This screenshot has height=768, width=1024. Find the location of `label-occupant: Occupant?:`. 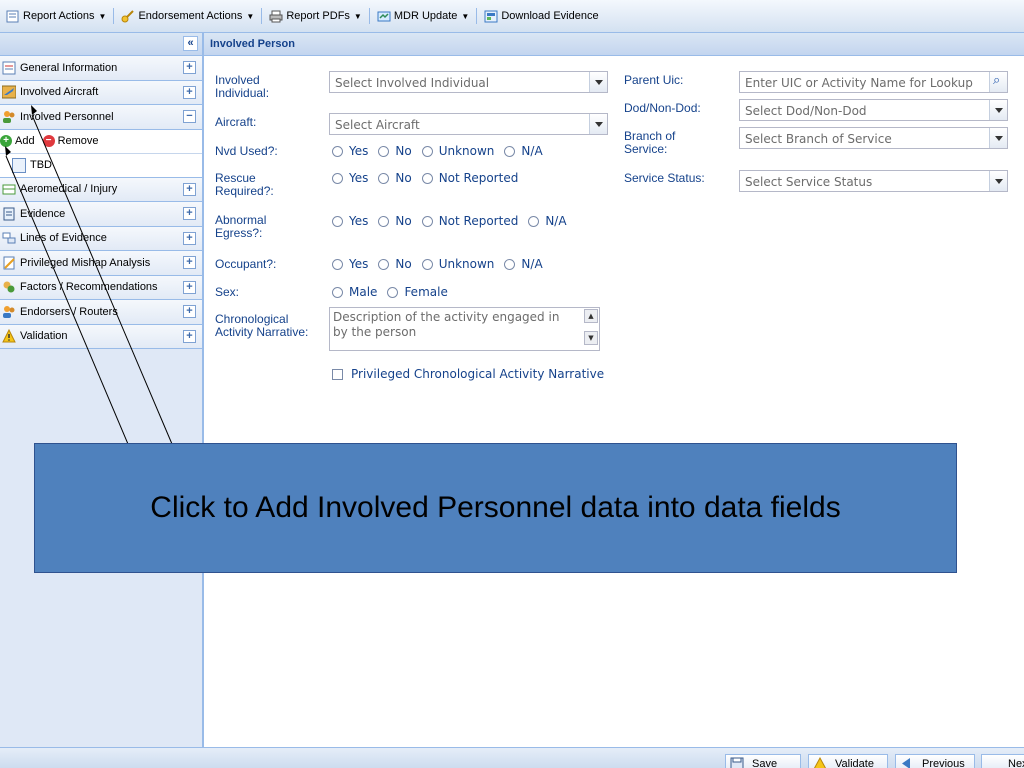

label-occupant: Occupant?: is located at coordinates (246, 264).